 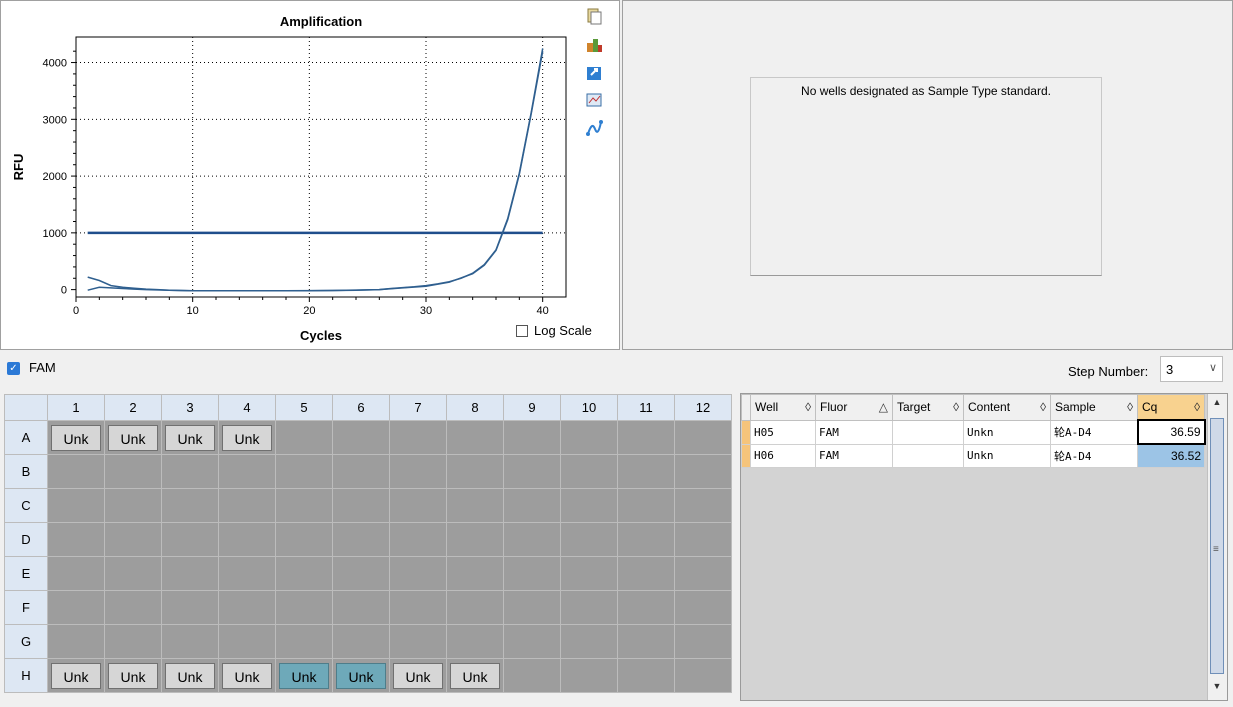 I want to click on cell-cq: 36.59, so click(x=1171, y=432).